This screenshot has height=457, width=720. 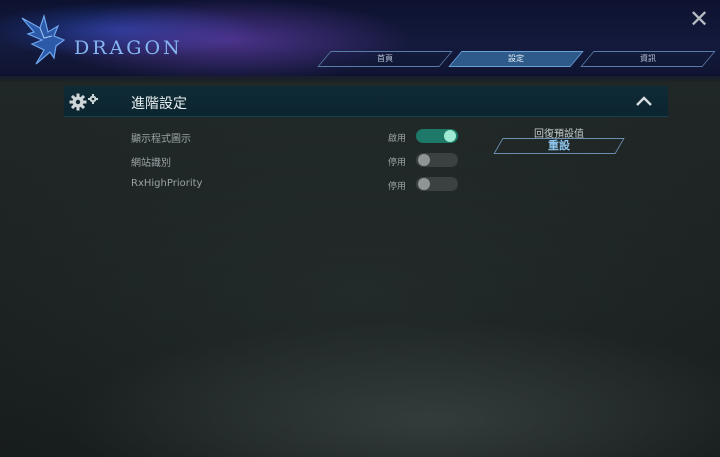 I want to click on tab-settings-label: 設定, so click(x=516, y=58).